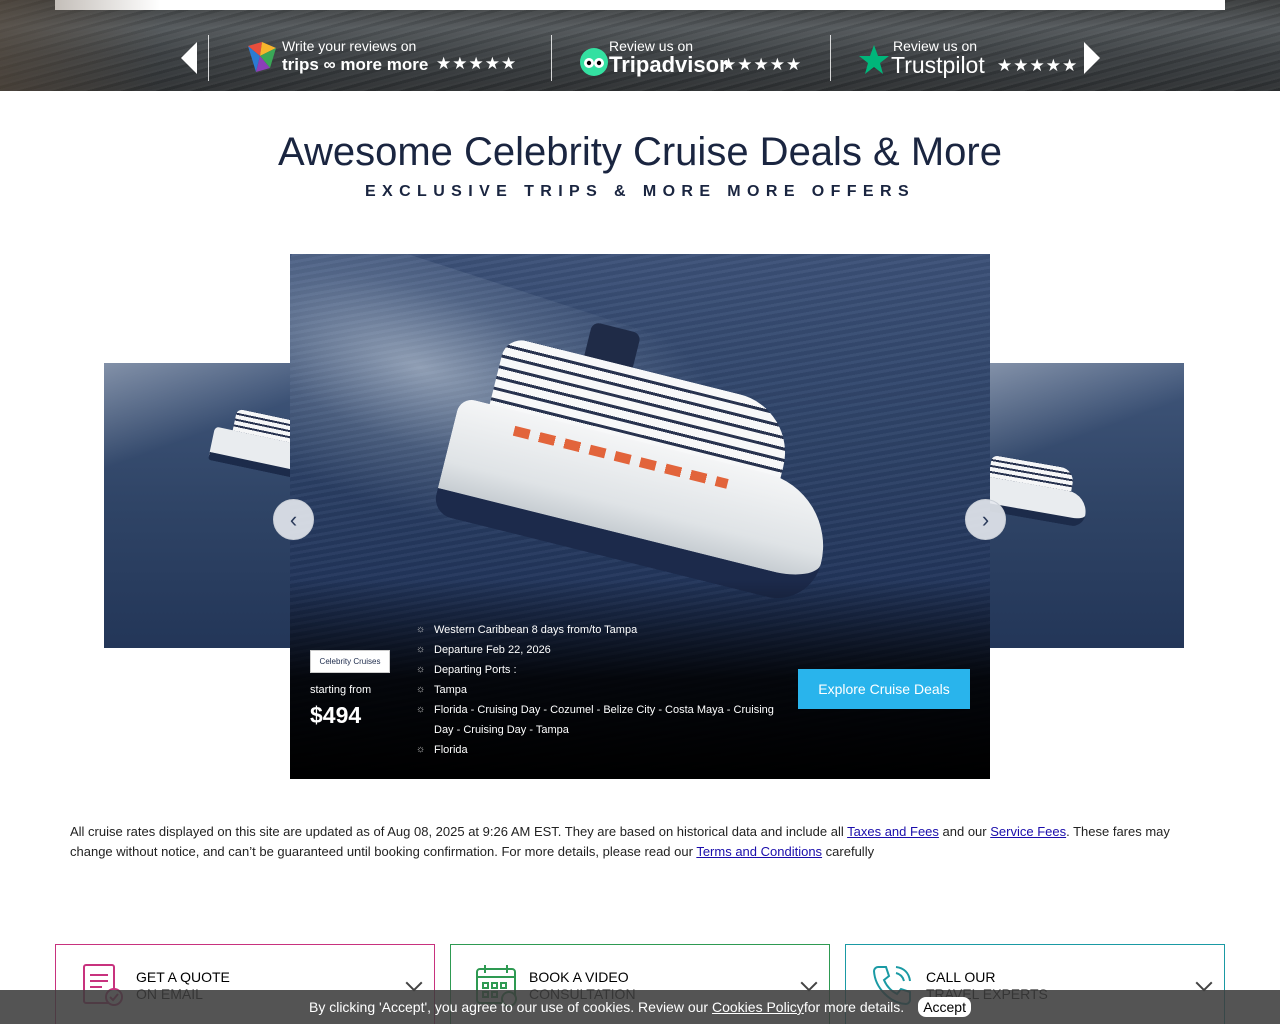 The height and width of the screenshot is (1024, 1280). Describe the element at coordinates (884, 689) in the screenshot. I see `explore-cruise-deals-button: Explore Cruise Deals` at that location.